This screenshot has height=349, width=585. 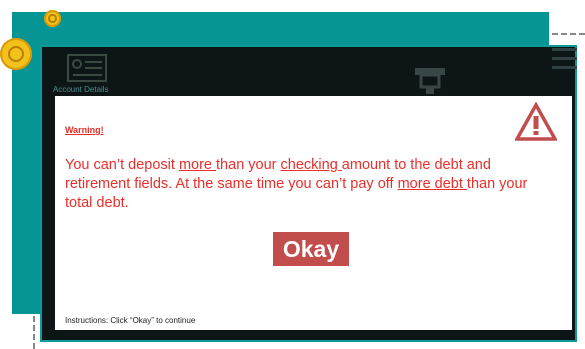 I want to click on warning-triangle-icon, so click(x=536, y=121).